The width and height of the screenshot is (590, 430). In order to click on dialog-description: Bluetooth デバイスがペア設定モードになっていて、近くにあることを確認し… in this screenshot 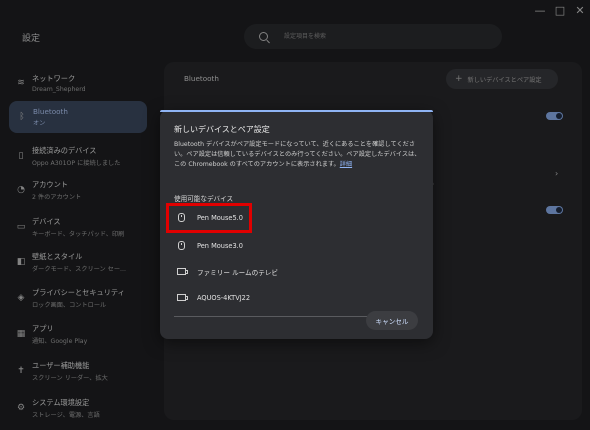, I will do `click(298, 155)`.